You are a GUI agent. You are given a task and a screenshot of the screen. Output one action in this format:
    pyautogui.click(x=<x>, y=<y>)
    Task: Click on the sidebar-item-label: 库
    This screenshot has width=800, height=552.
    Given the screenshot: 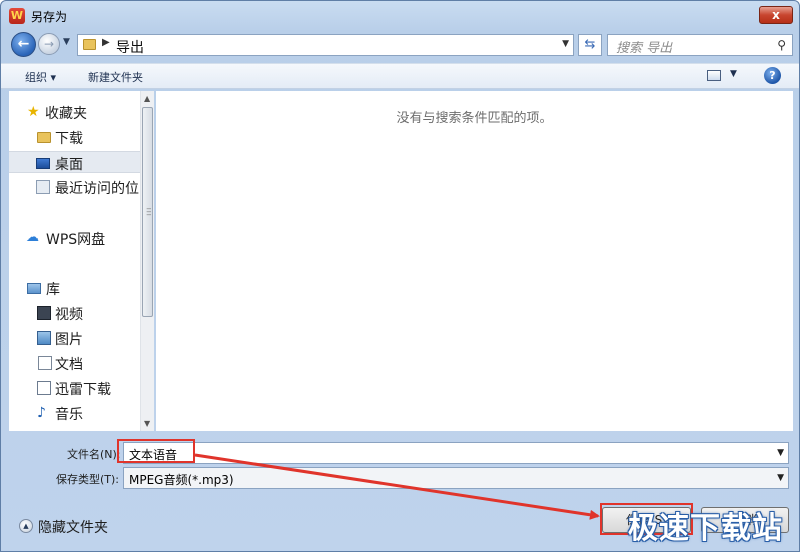 What is the action you would take?
    pyautogui.click(x=53, y=290)
    